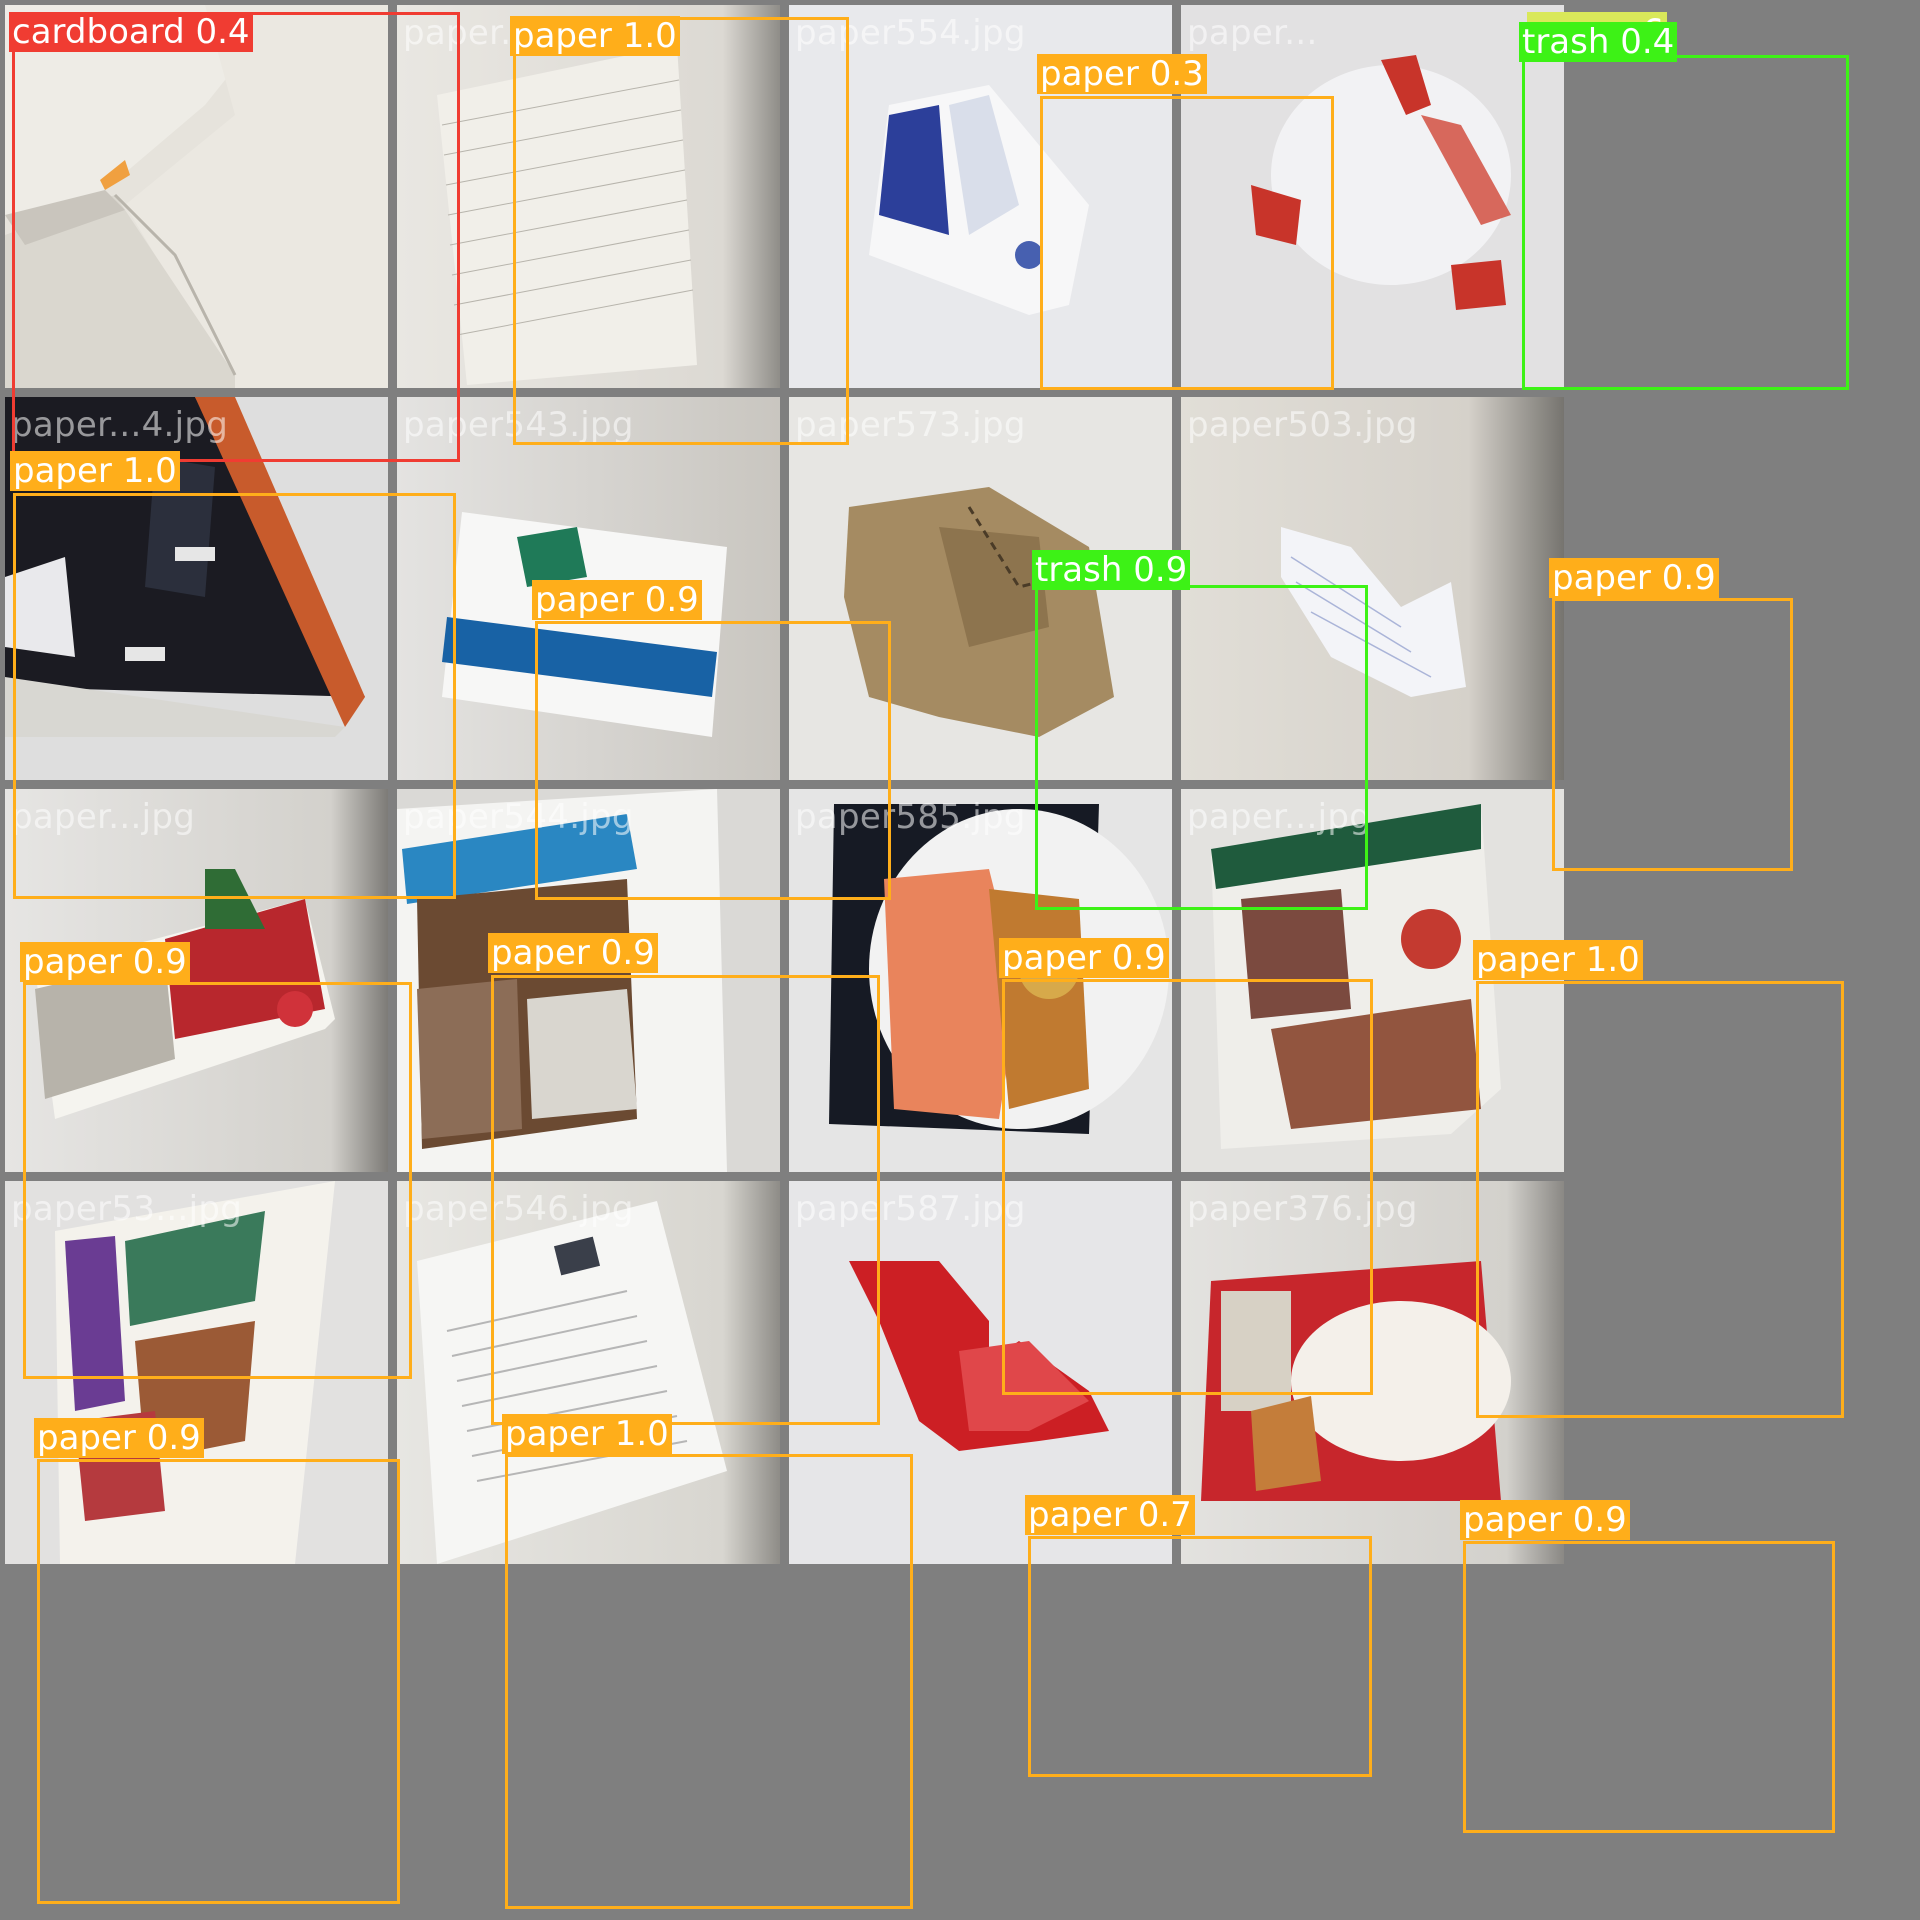  I want to click on detection-label: paper 0.7, so click(1110, 1515).